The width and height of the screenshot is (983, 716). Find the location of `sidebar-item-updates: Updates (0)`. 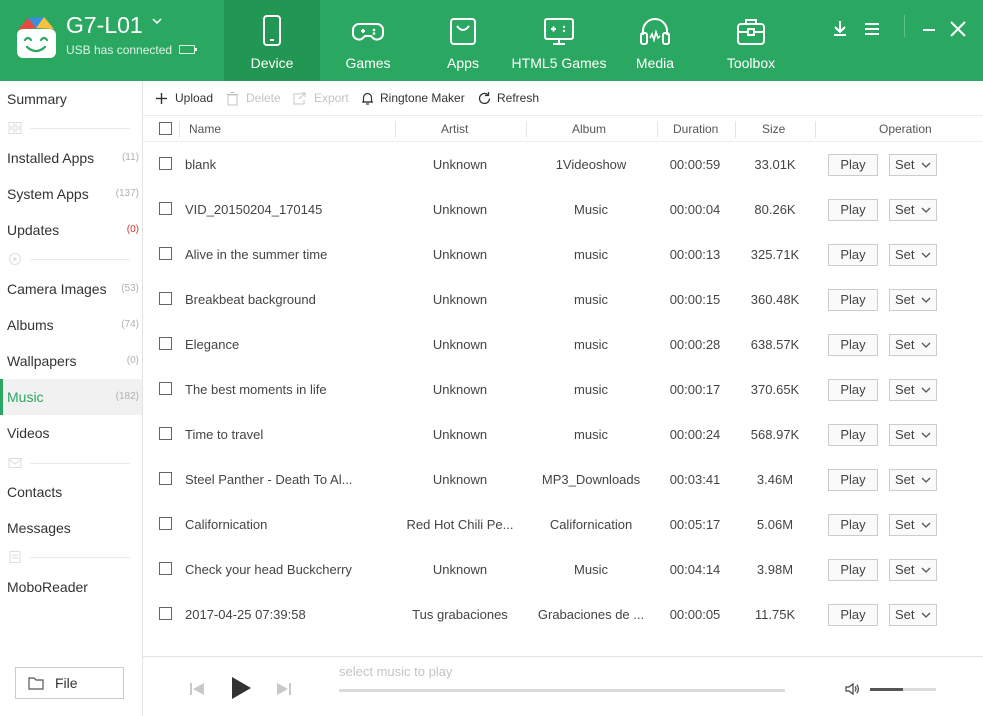

sidebar-item-updates: Updates (0) is located at coordinates (71, 230).